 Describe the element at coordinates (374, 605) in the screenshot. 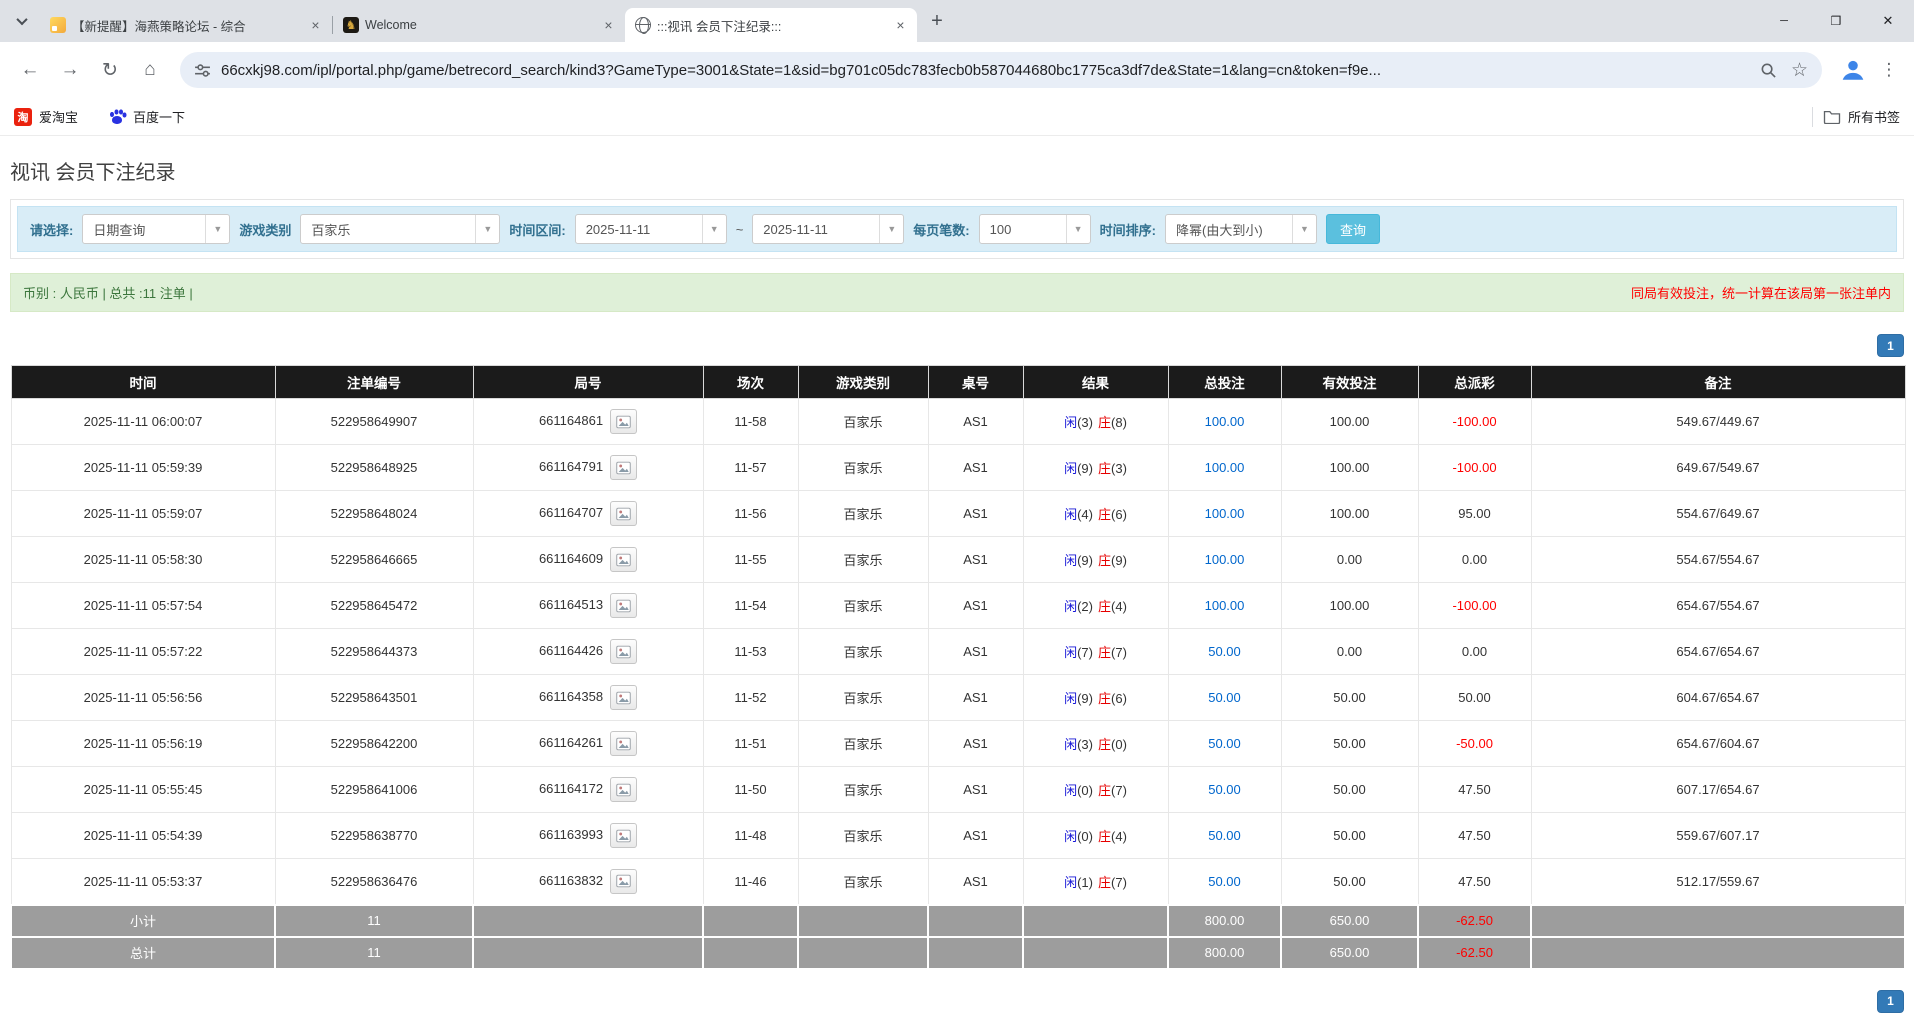

I see `cell-bet-id: 522958645472` at that location.